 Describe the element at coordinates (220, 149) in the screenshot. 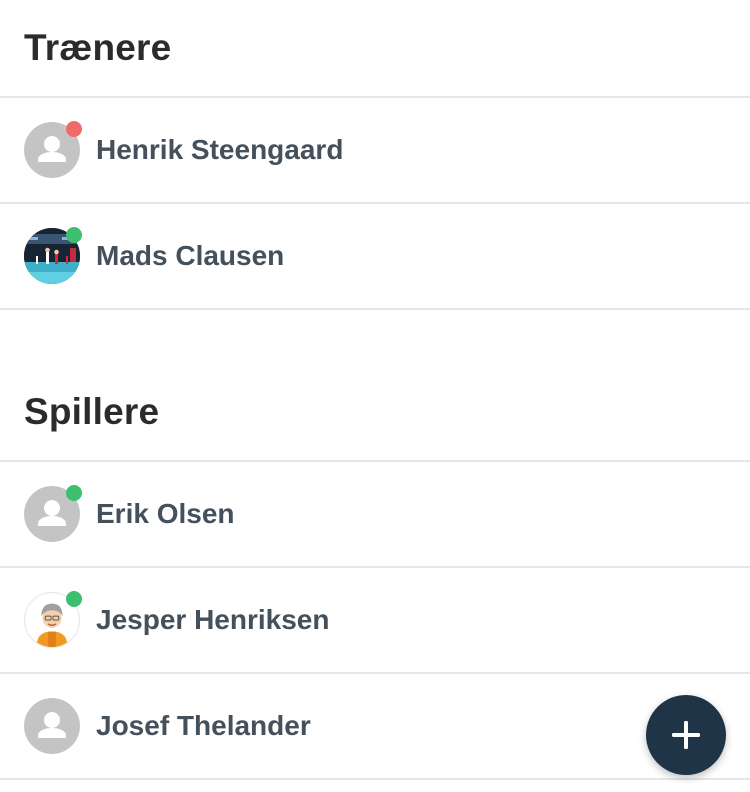

I see `member-name: Henrik Steengaard` at that location.